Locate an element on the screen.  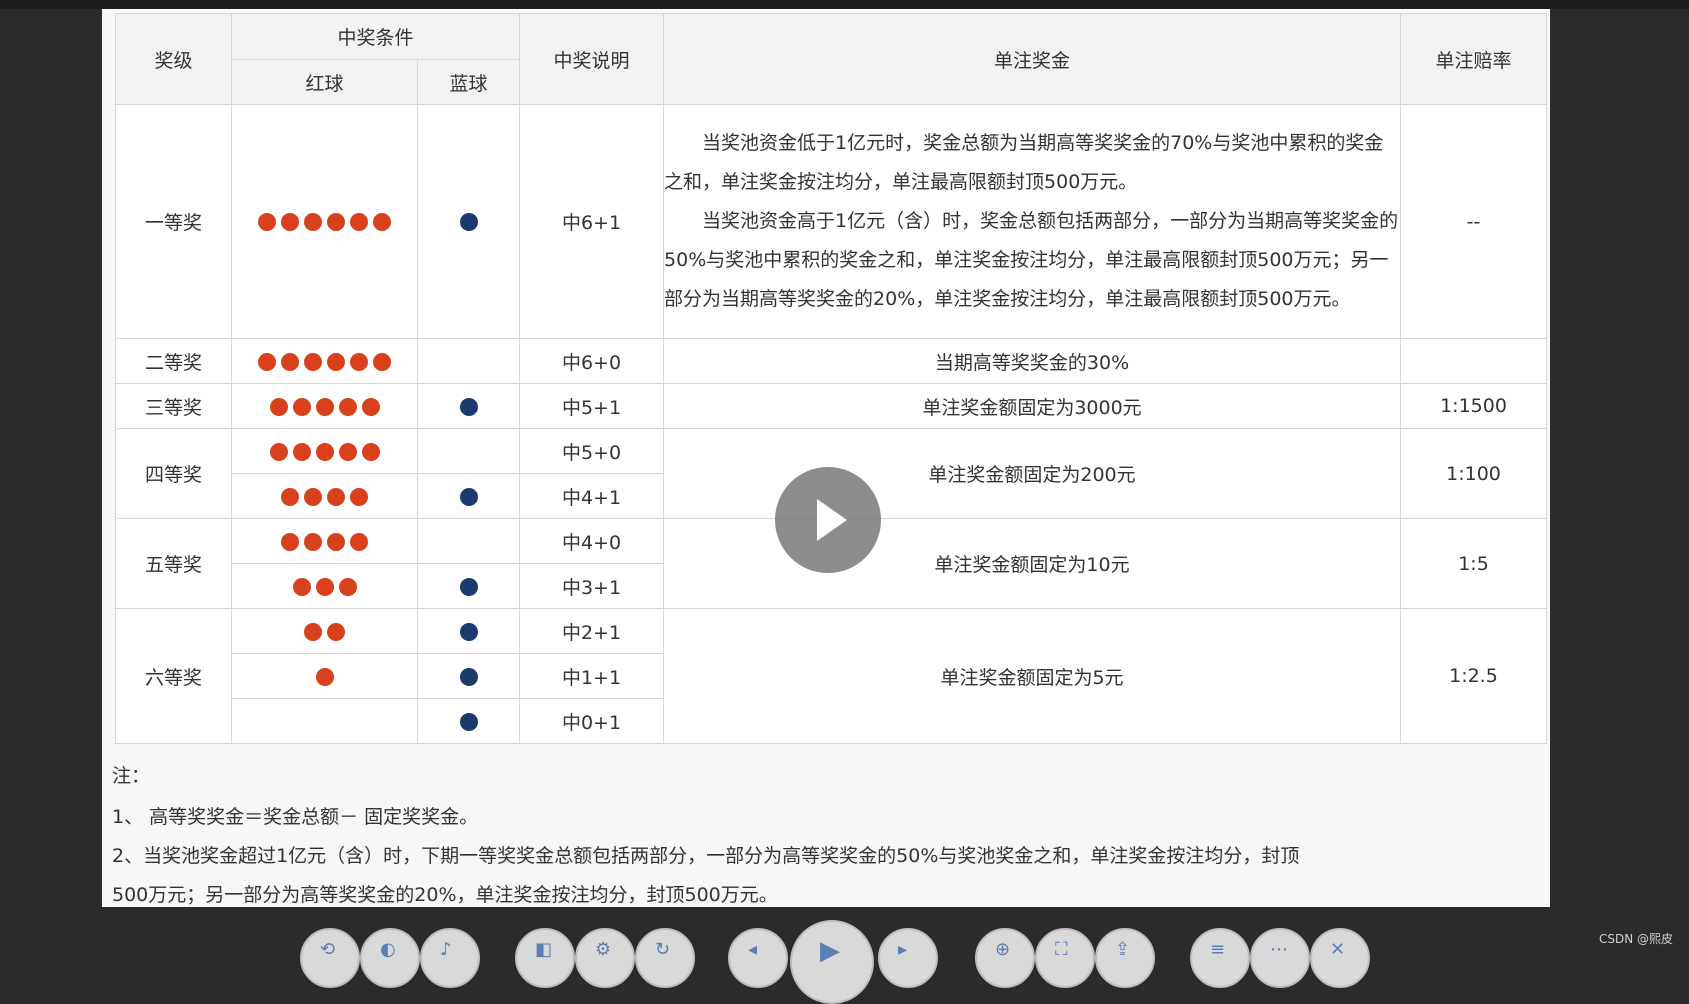
skip-back-icon: ◧ is located at coordinates (544, 949).